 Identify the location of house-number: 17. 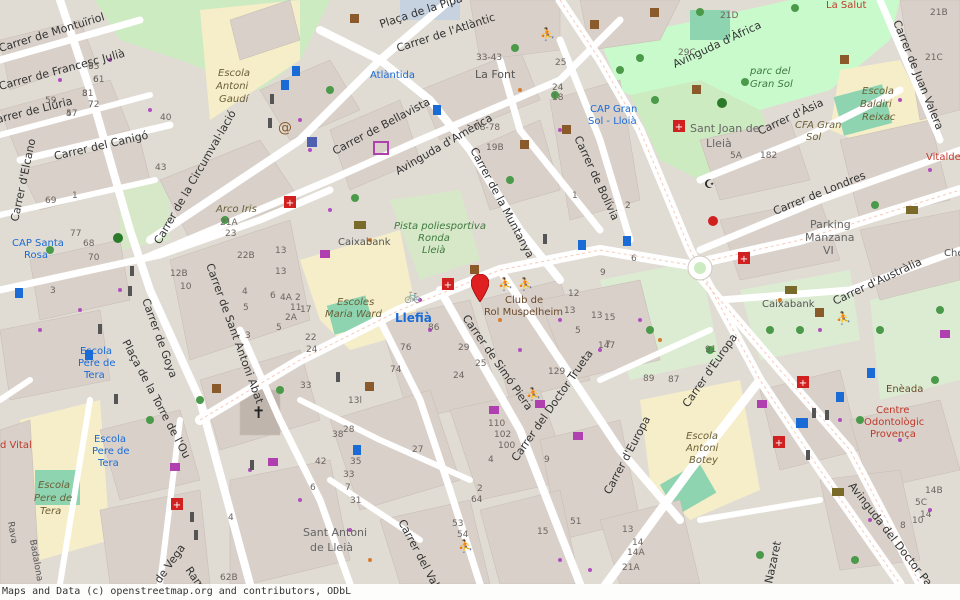
(305, 310).